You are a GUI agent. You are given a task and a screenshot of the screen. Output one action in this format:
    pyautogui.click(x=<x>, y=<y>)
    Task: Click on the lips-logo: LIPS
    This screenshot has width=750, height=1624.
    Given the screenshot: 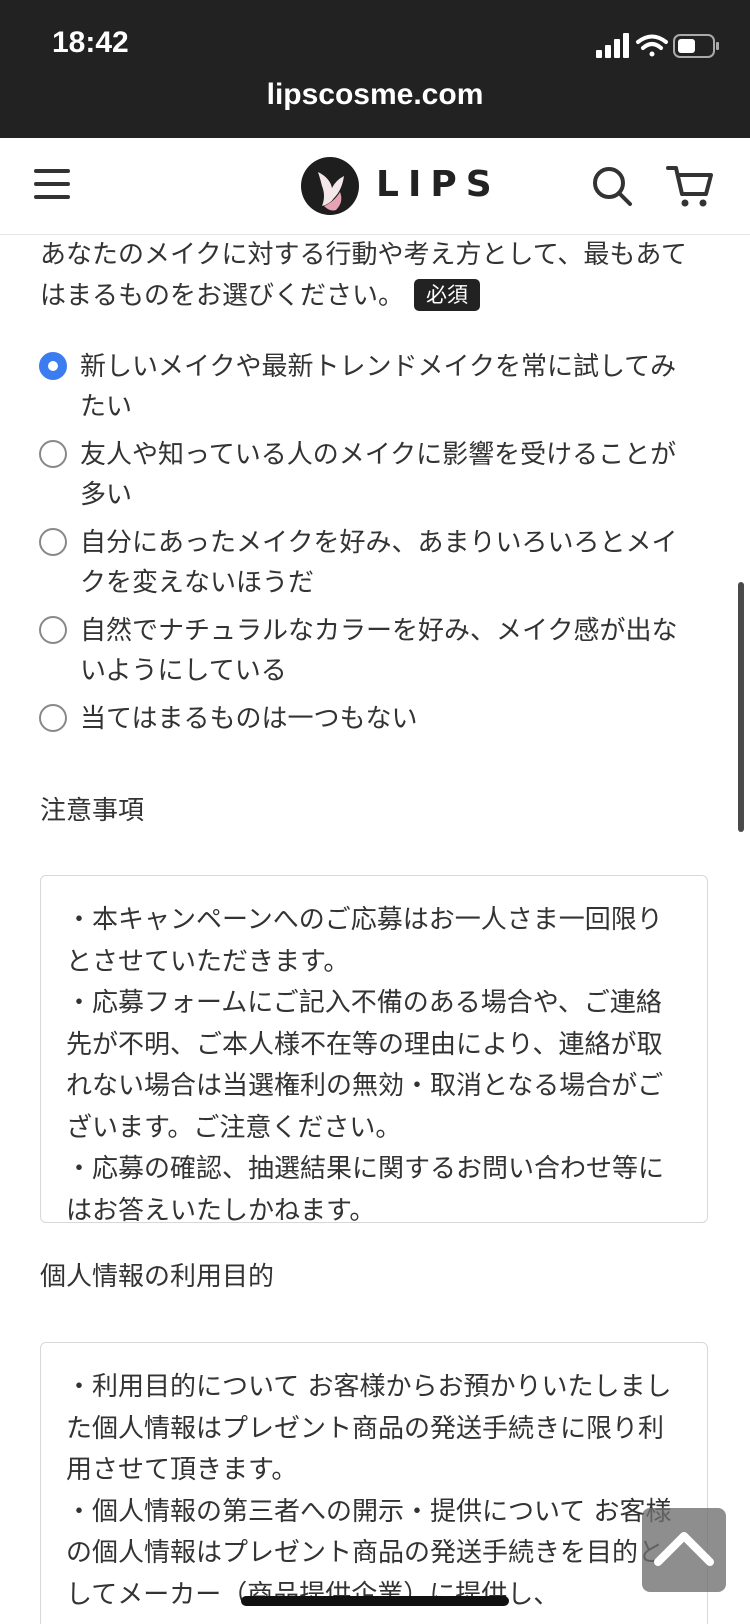 What is the action you would take?
    pyautogui.click(x=396, y=186)
    